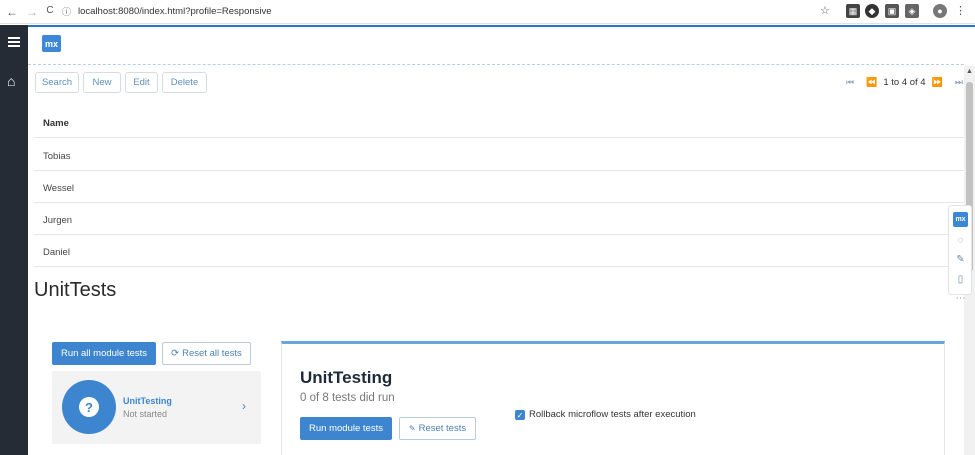 The width and height of the screenshot is (975, 455). Describe the element at coordinates (104, 353) in the screenshot. I see `run-all-tests-button: Run all module tests` at that location.